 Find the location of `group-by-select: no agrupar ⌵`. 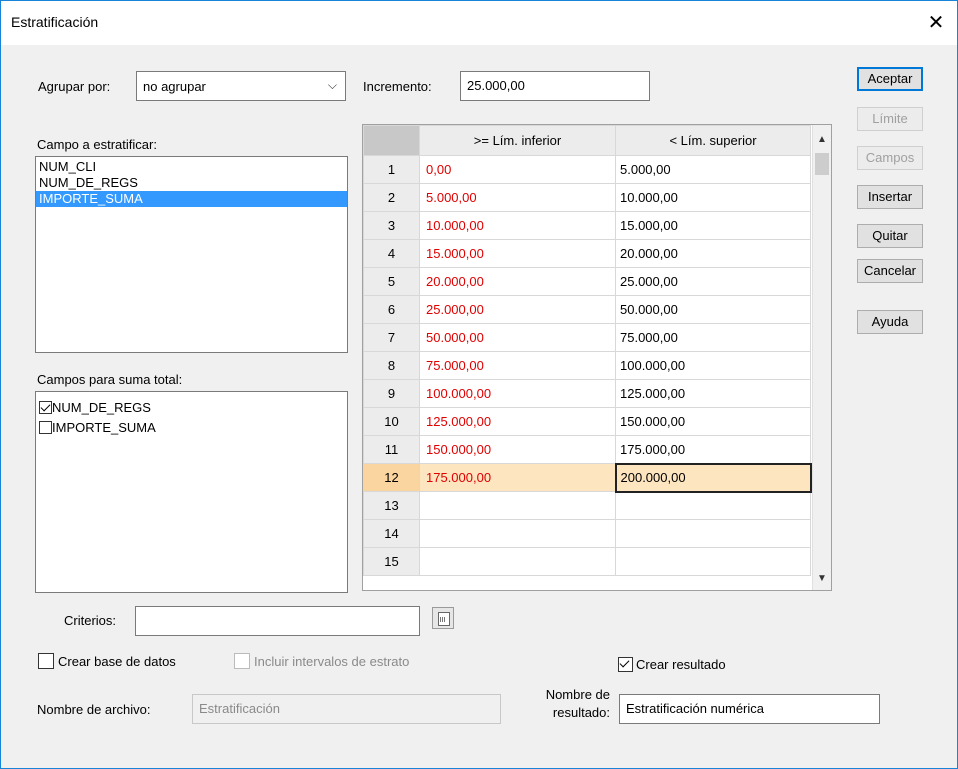

group-by-select: no agrupar ⌵ is located at coordinates (241, 86).